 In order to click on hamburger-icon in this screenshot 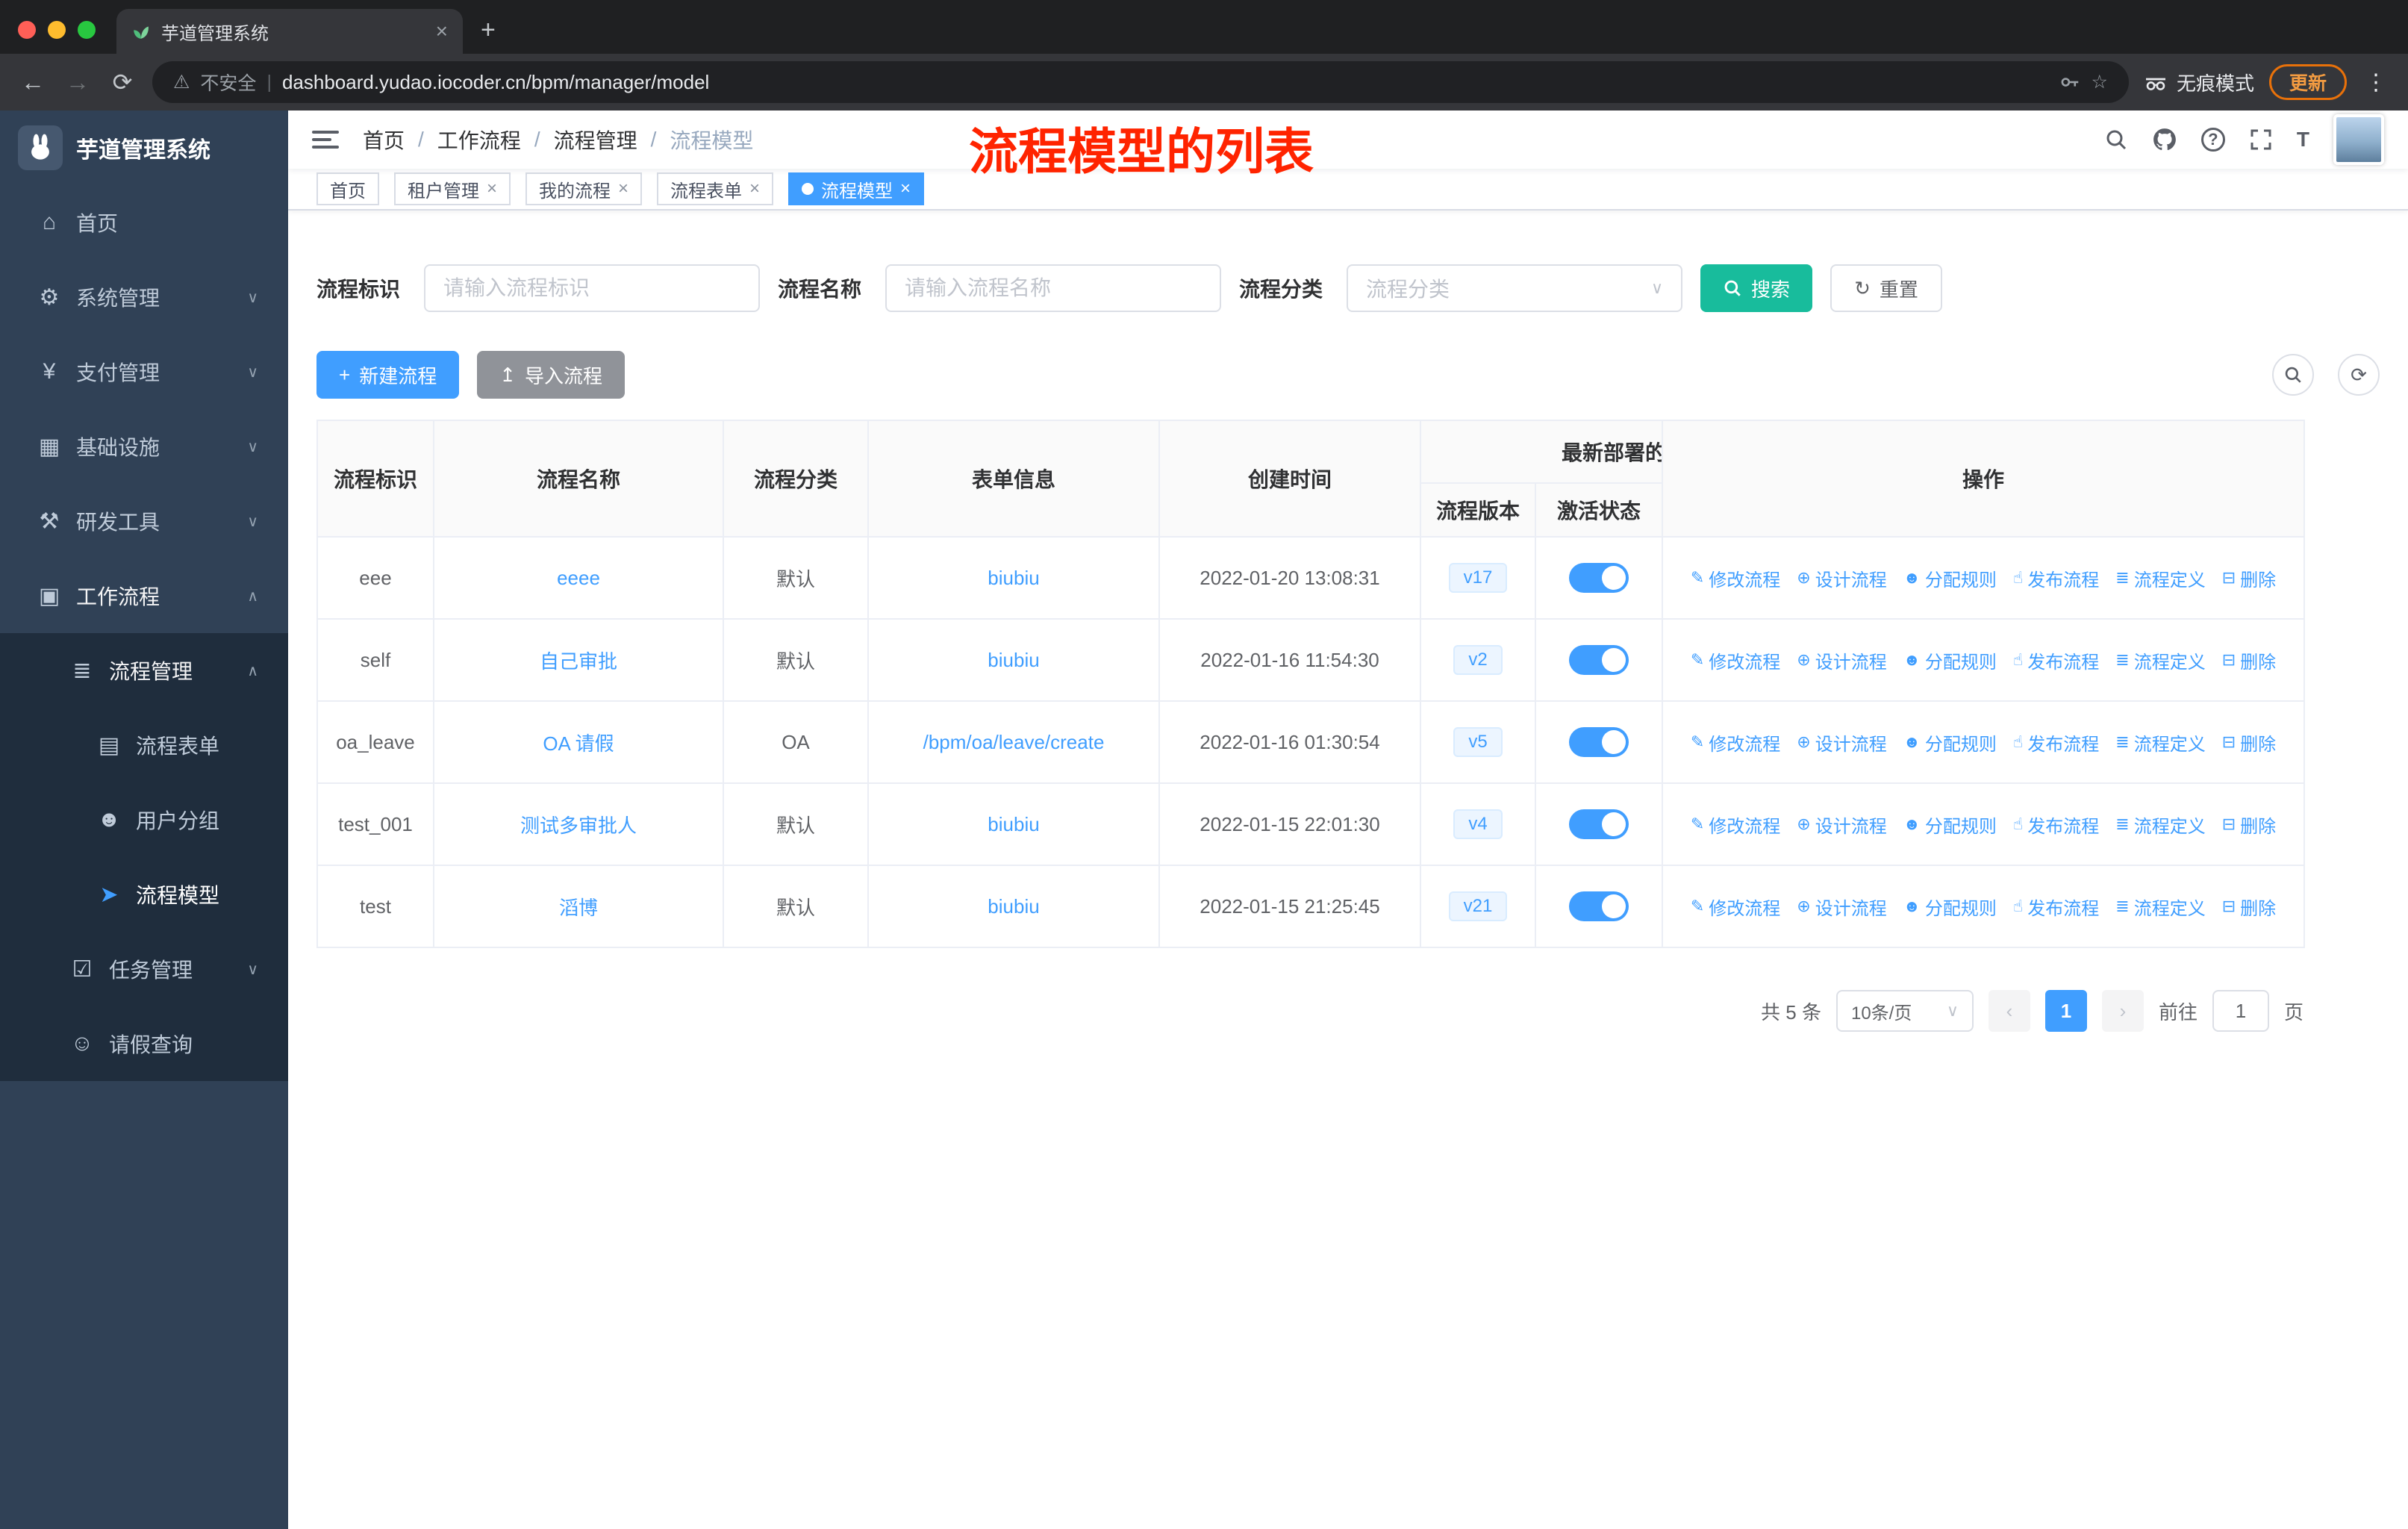, I will do `click(325, 140)`.